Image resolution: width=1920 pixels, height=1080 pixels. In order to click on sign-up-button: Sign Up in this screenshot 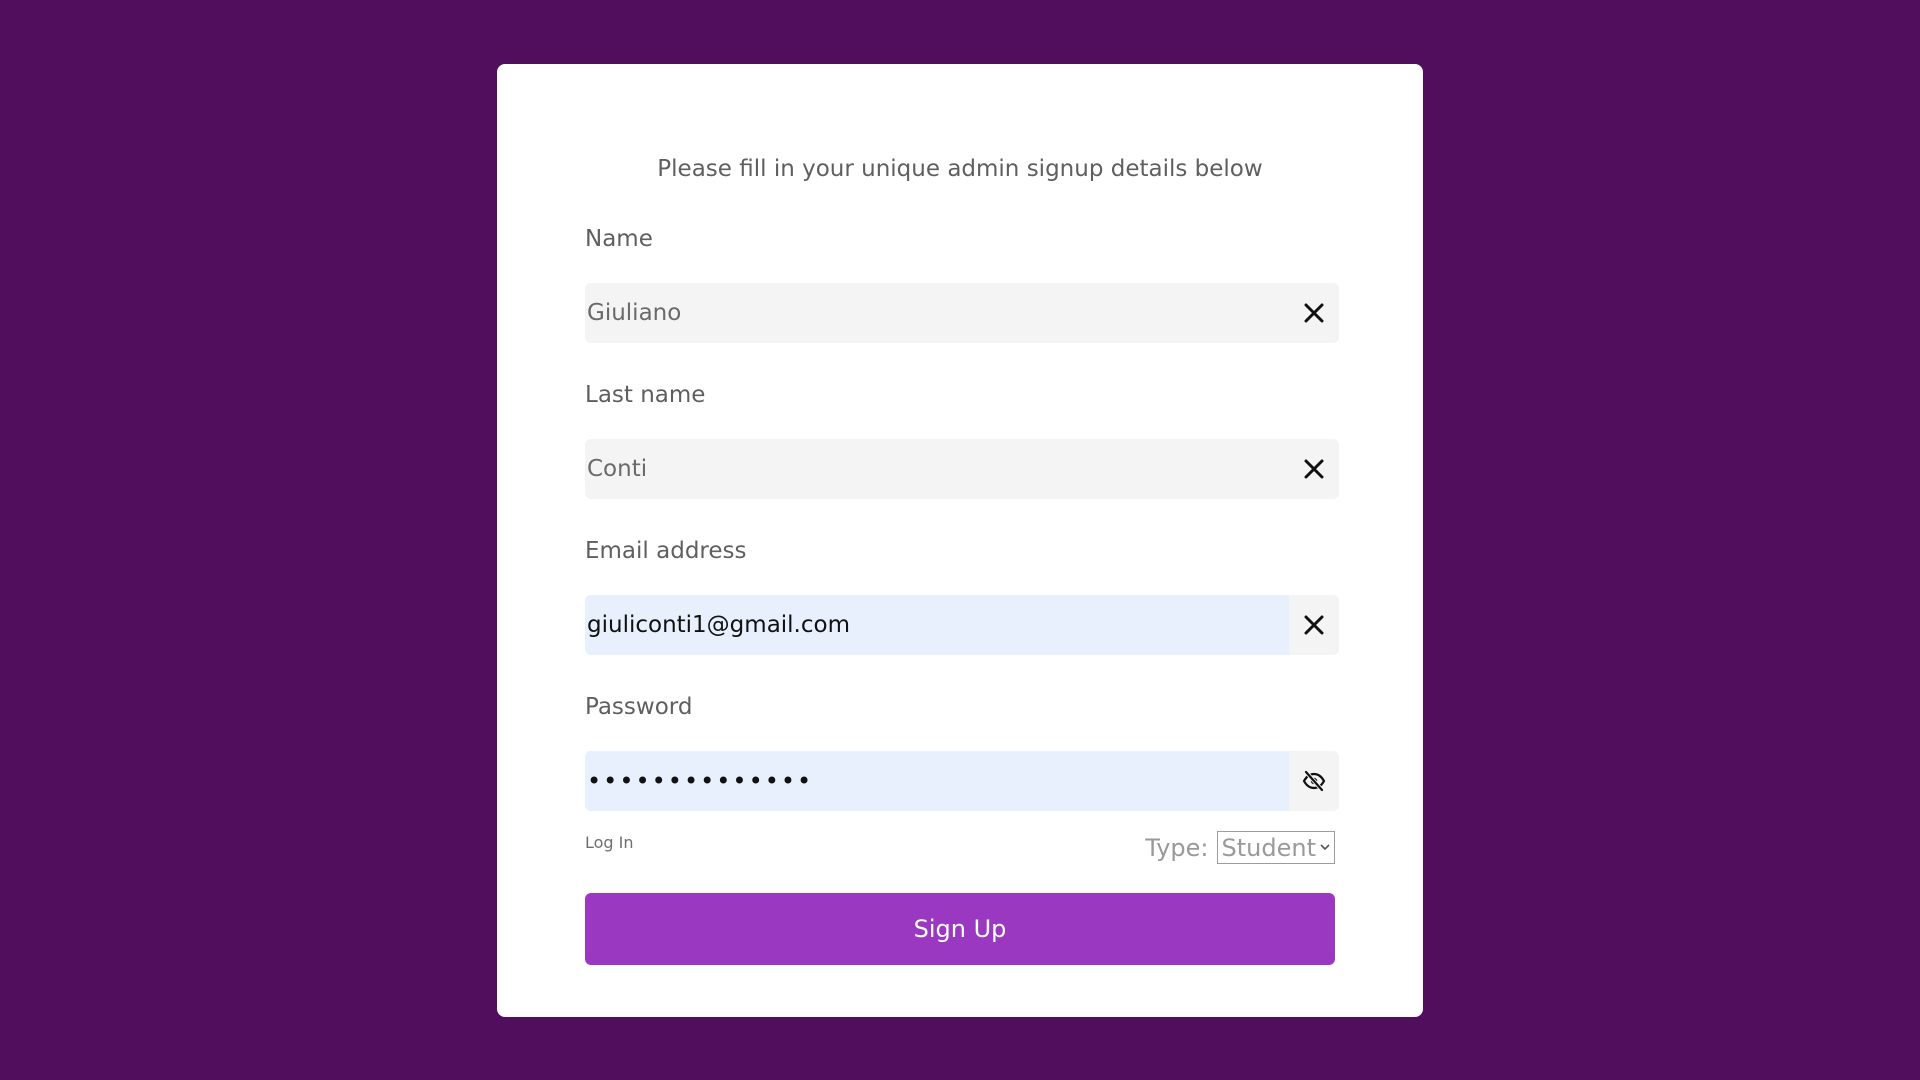, I will do `click(960, 929)`.